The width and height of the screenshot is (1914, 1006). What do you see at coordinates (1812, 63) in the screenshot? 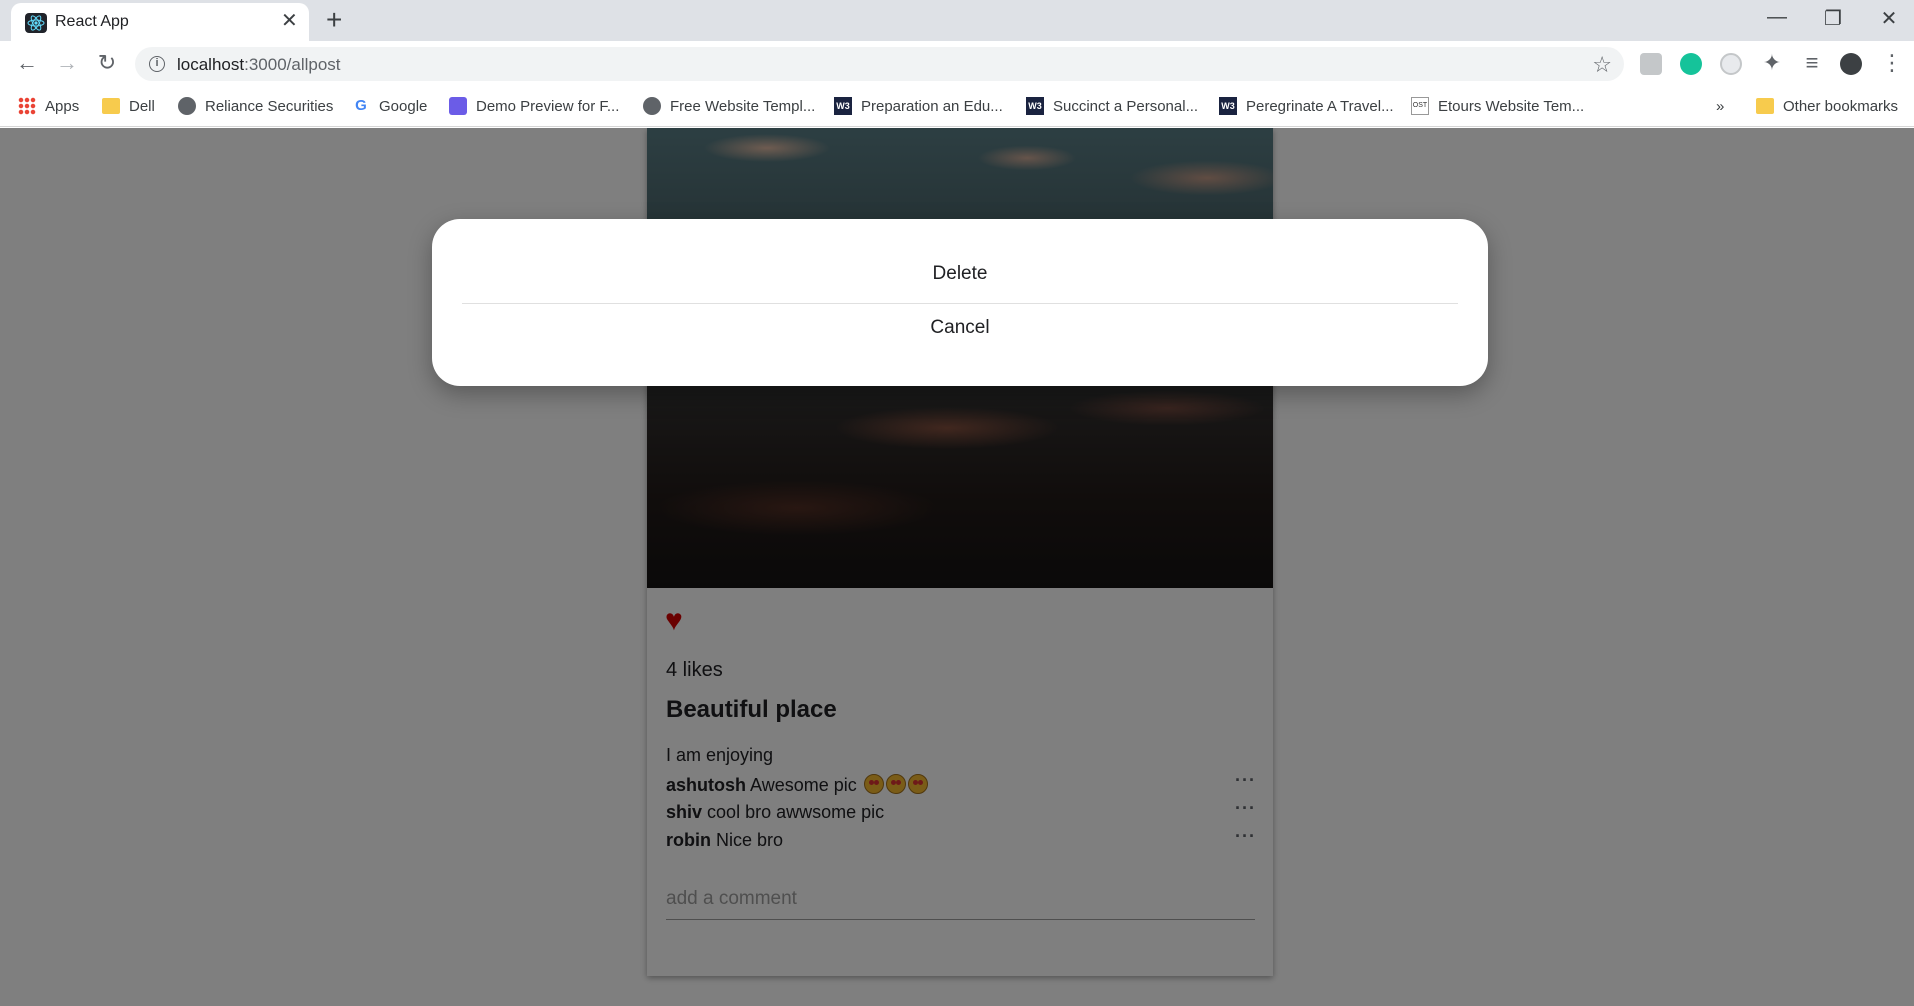
I see `media-icon: ≡` at bounding box center [1812, 63].